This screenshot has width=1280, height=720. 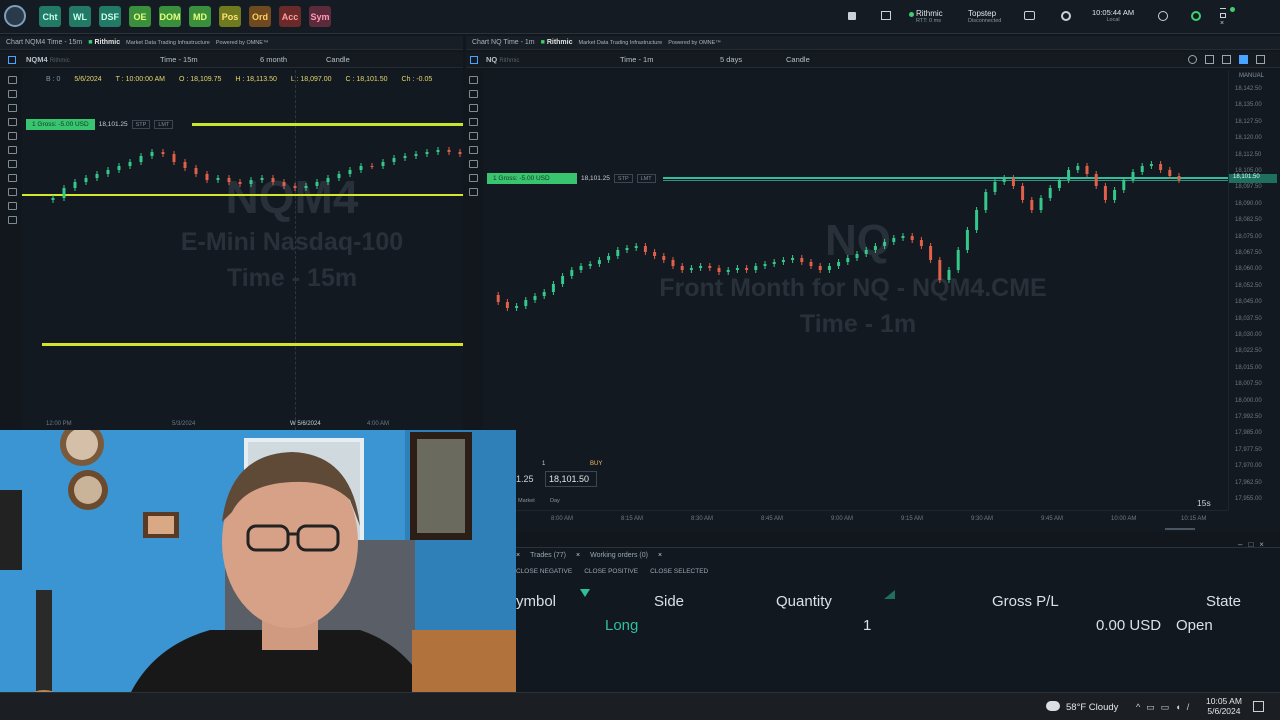 What do you see at coordinates (1194, 519) in the screenshot?
I see `time-tick: 10:15 AM` at bounding box center [1194, 519].